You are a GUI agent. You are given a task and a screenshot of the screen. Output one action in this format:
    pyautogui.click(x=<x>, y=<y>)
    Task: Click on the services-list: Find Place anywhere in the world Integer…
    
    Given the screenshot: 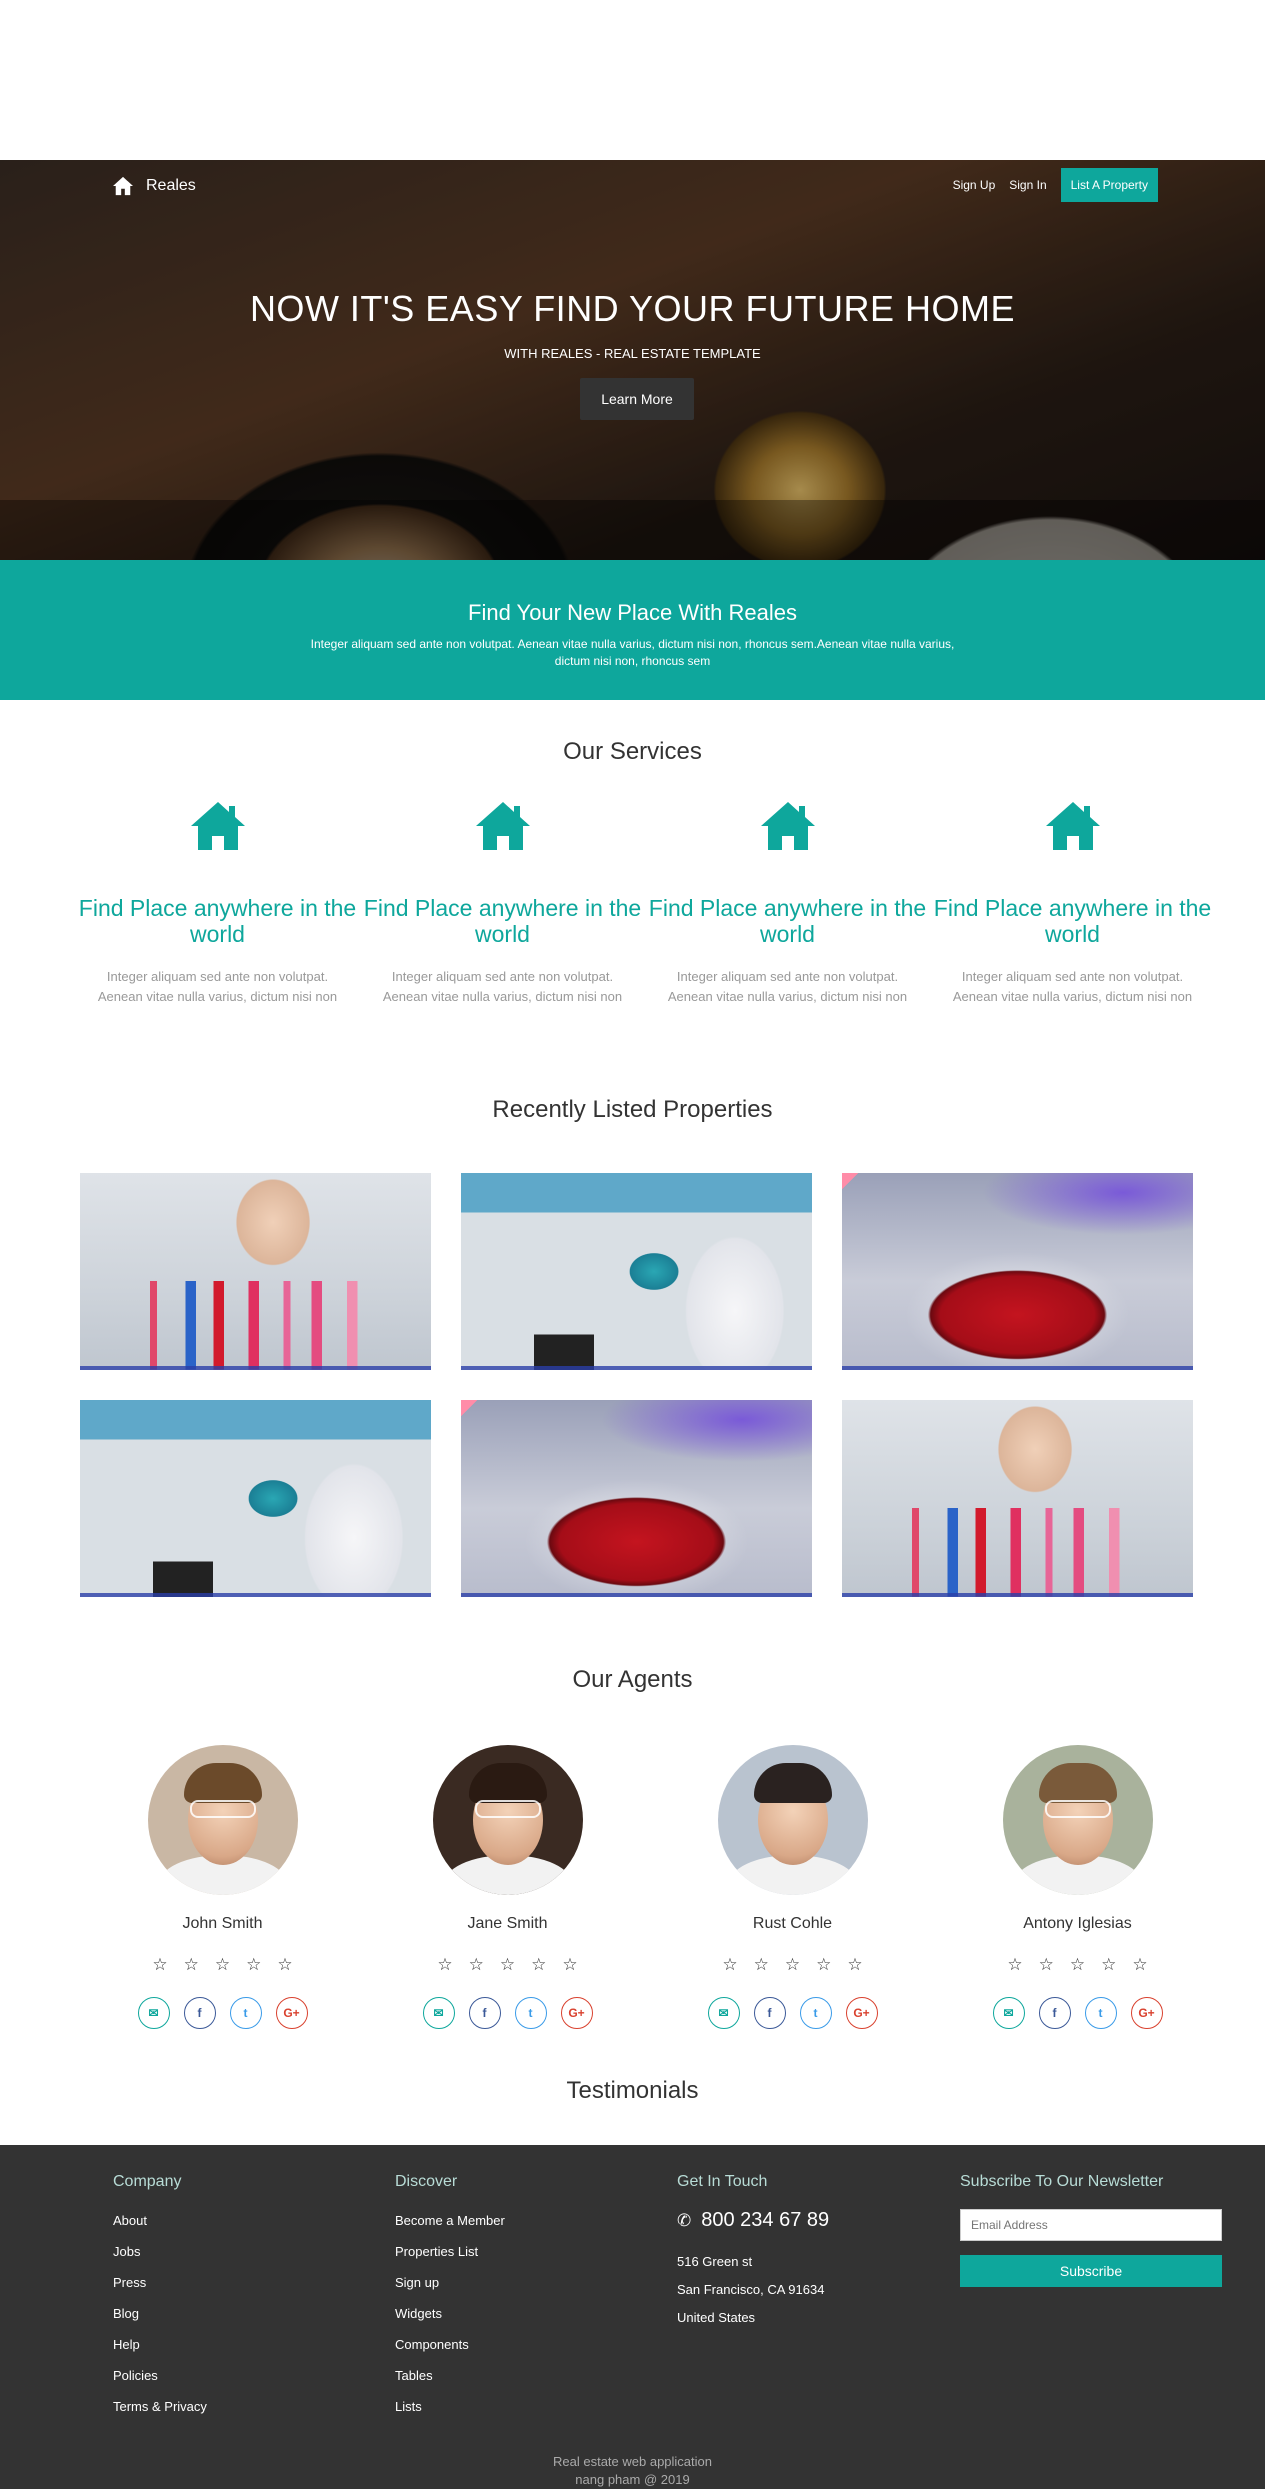 What is the action you would take?
    pyautogui.click(x=645, y=898)
    